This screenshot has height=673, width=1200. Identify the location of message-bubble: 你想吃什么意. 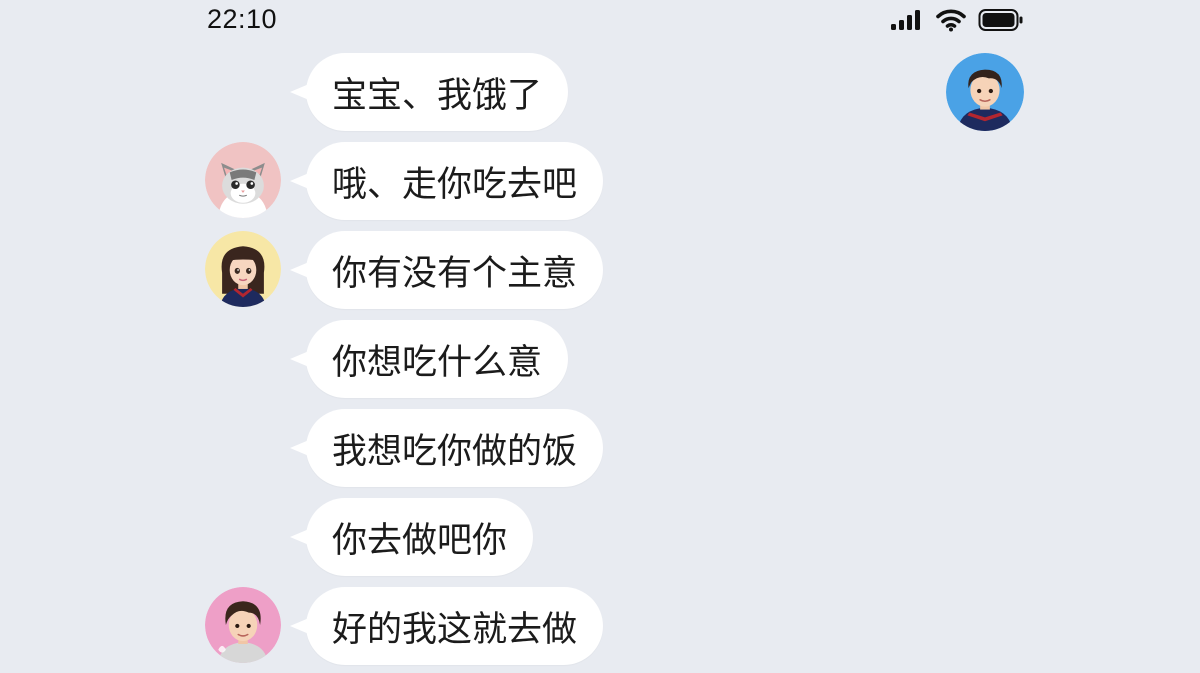
(429, 359).